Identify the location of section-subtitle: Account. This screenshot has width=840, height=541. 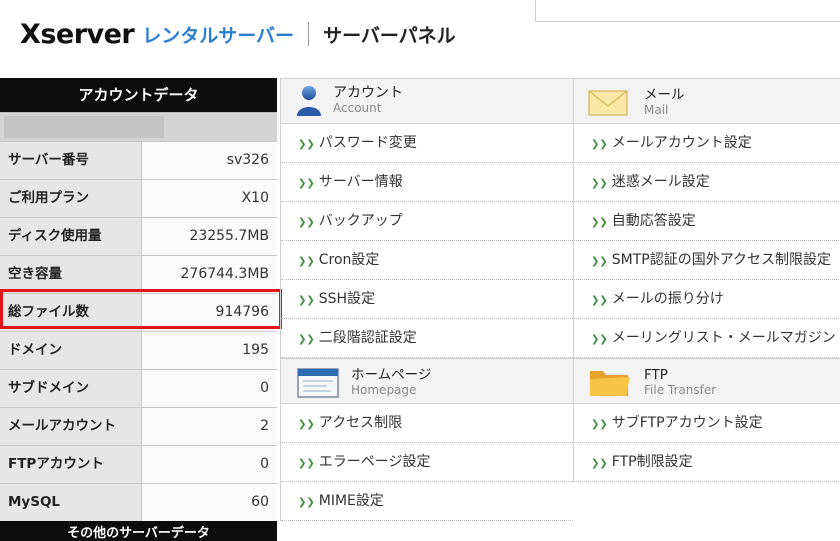
(357, 108).